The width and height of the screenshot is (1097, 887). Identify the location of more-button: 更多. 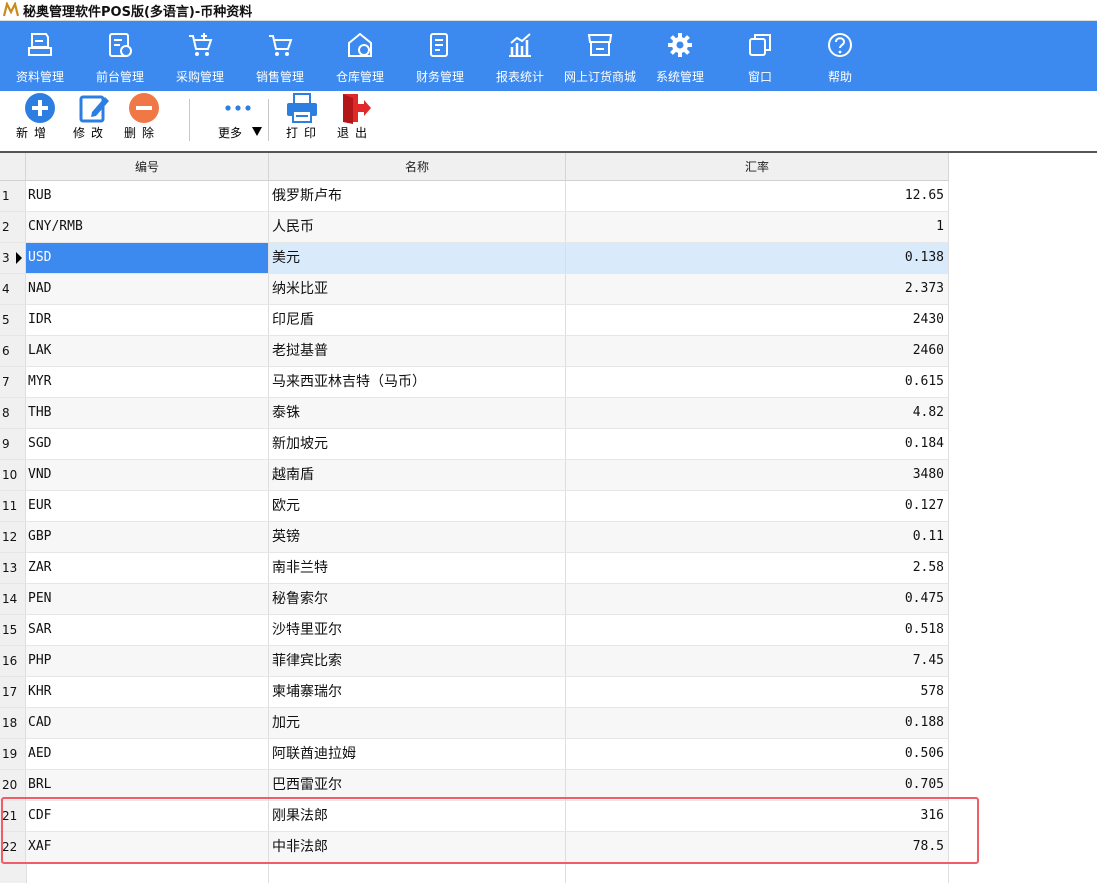
(238, 120).